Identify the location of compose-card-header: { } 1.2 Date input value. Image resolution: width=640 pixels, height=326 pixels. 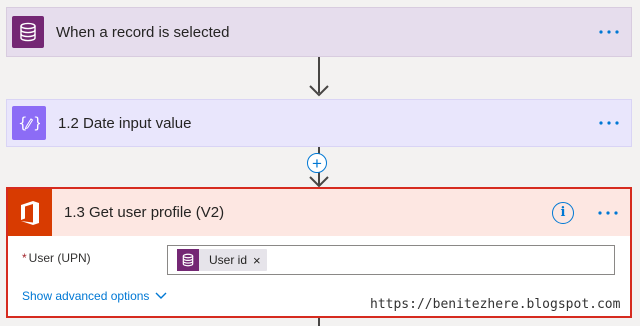
(319, 123).